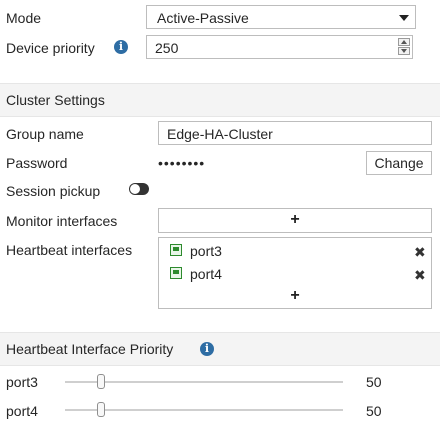  Describe the element at coordinates (37, 163) in the screenshot. I see `password-label: Password` at that location.